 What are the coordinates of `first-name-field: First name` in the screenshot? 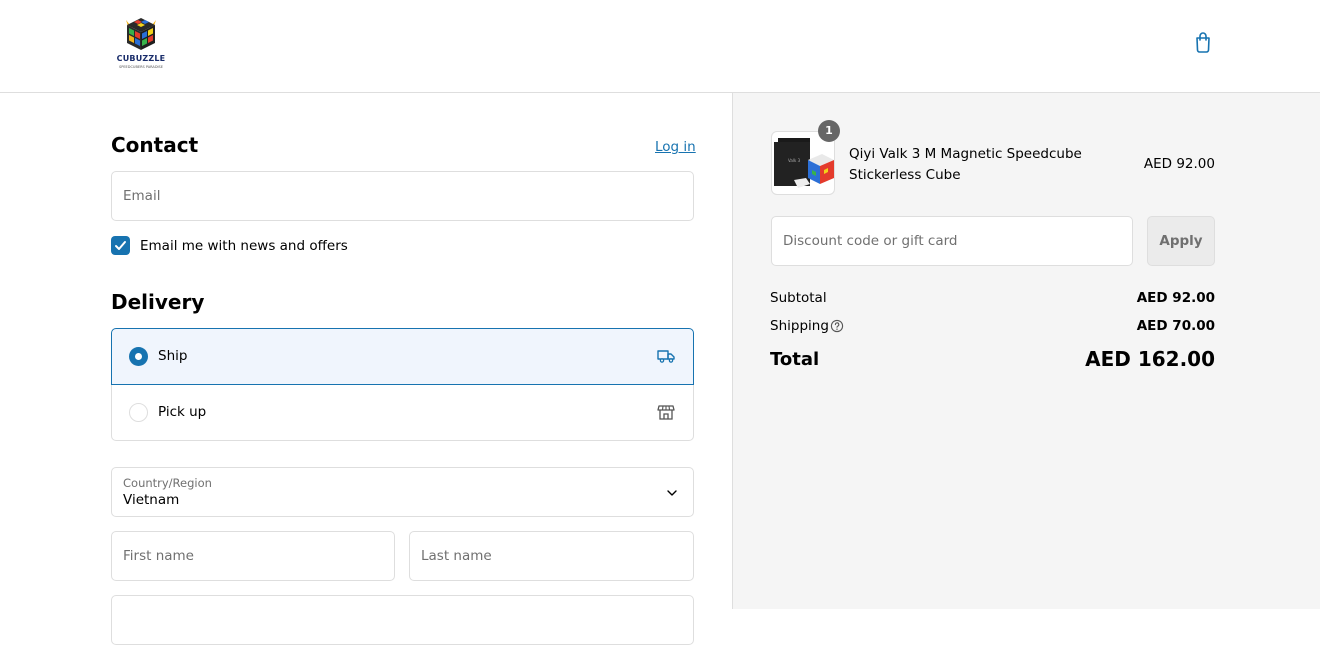 It's located at (253, 556).